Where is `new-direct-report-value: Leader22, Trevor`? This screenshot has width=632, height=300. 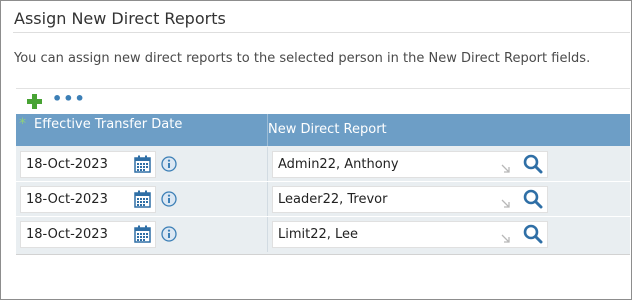
new-direct-report-value: Leader22, Trevor is located at coordinates (333, 199).